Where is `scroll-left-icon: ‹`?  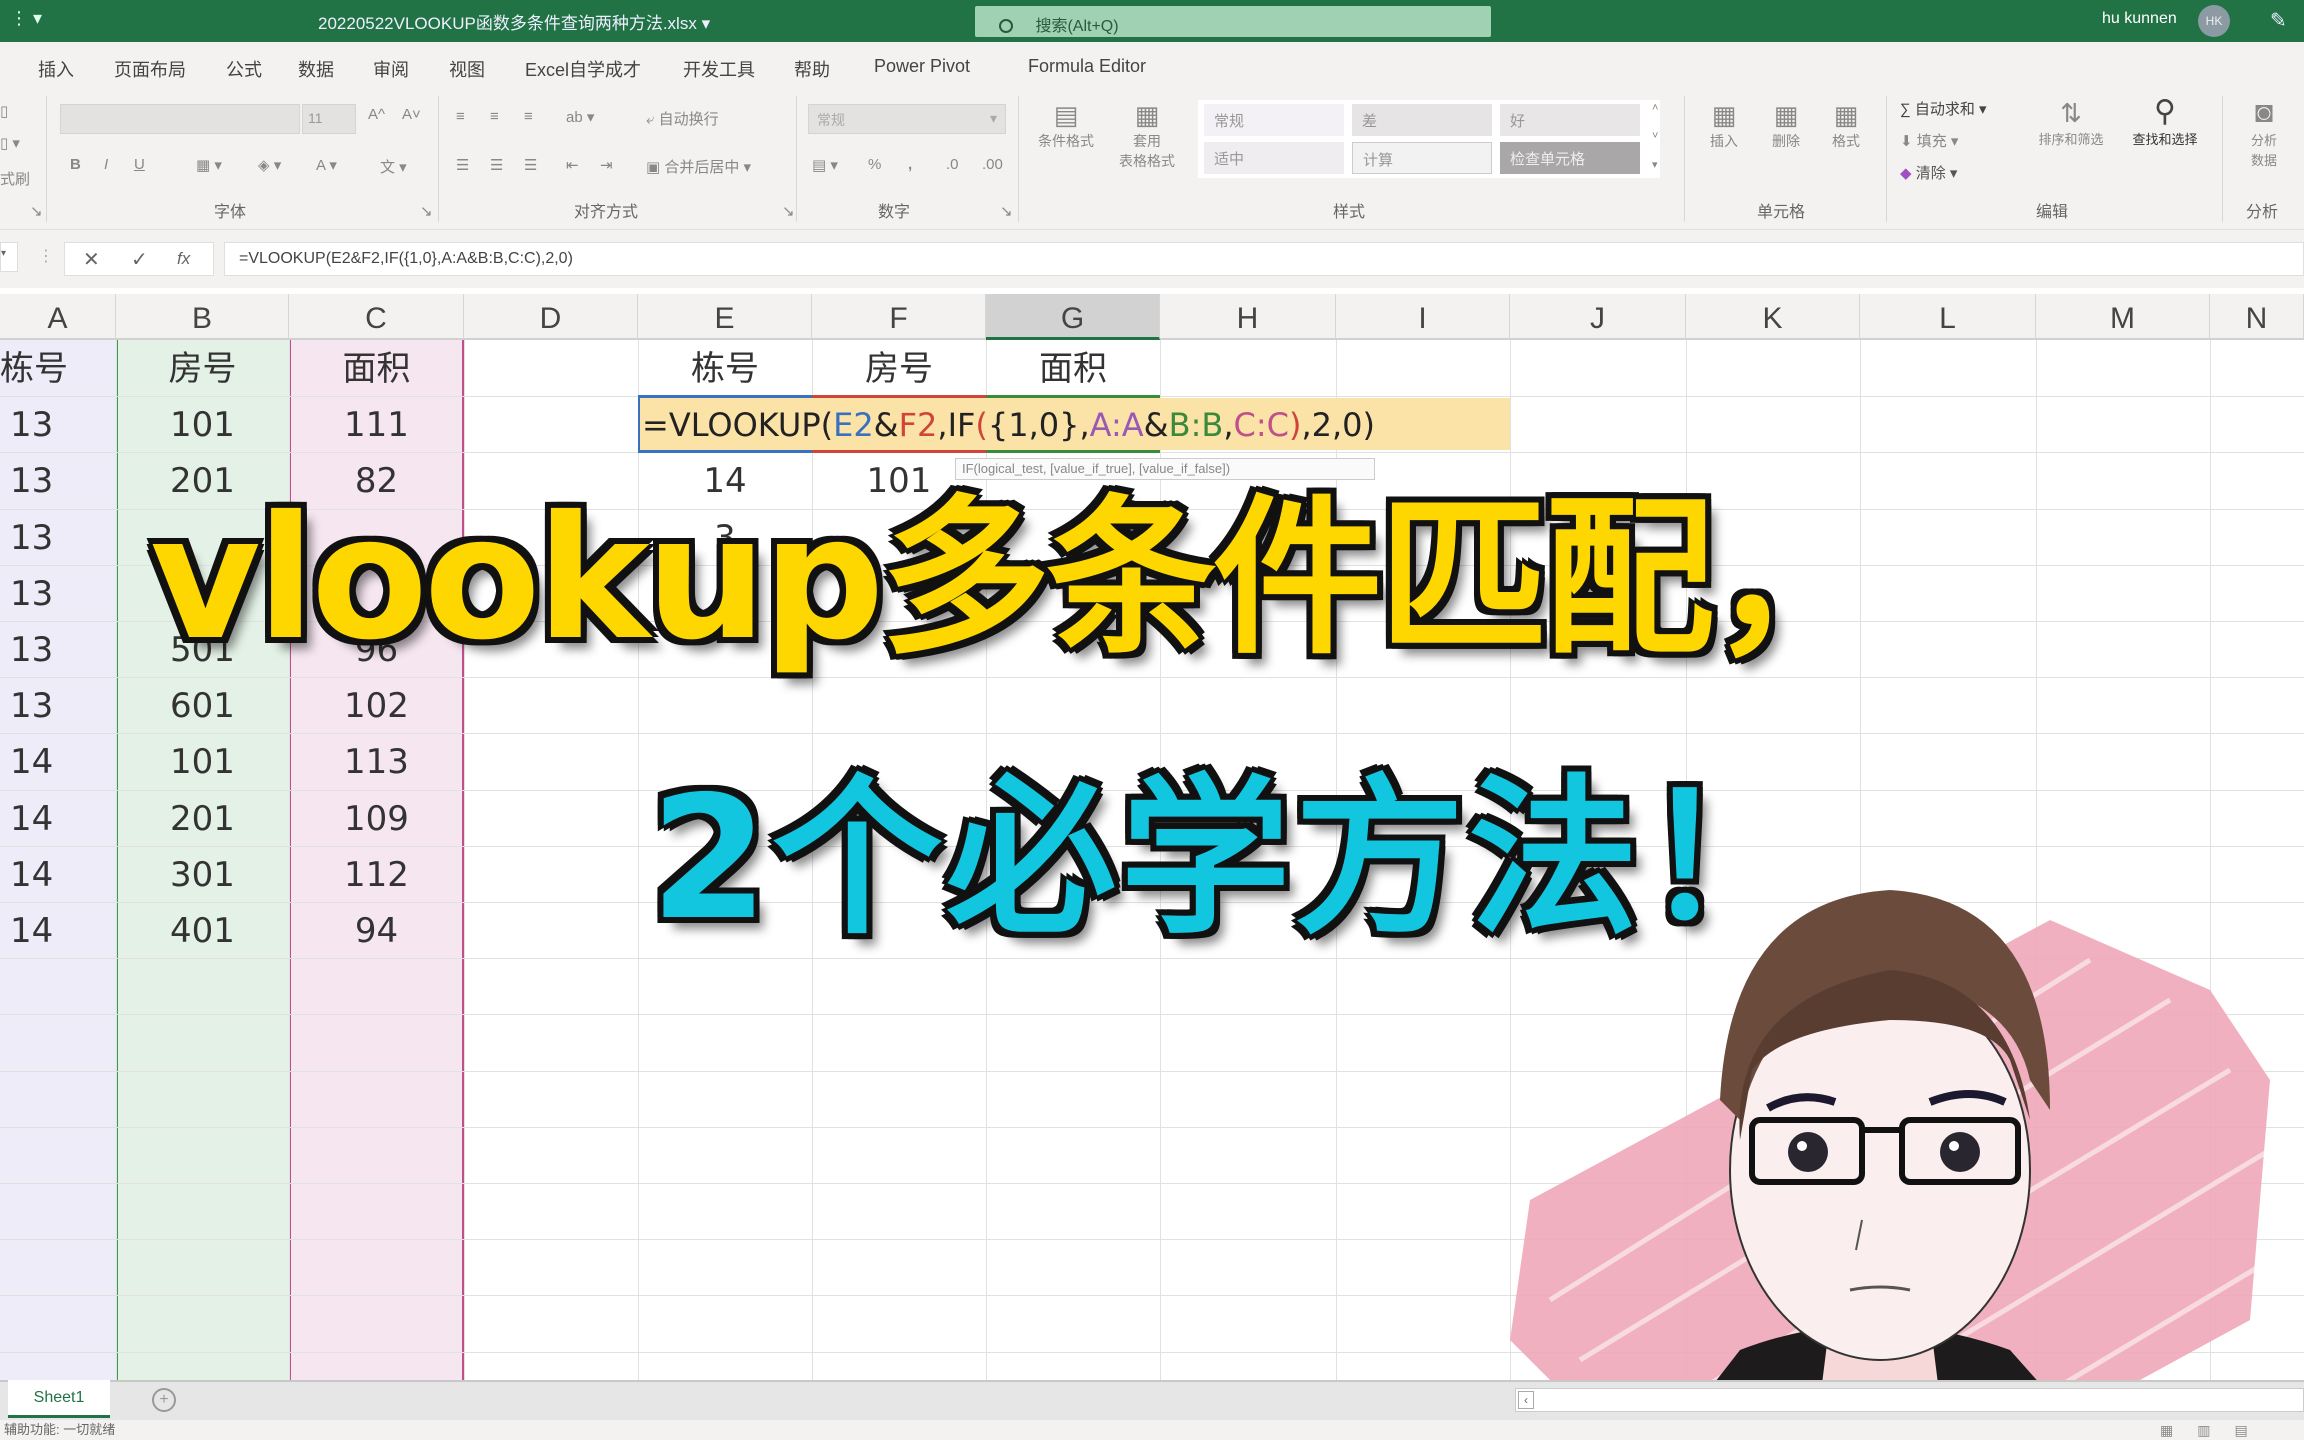 scroll-left-icon: ‹ is located at coordinates (1526, 1400).